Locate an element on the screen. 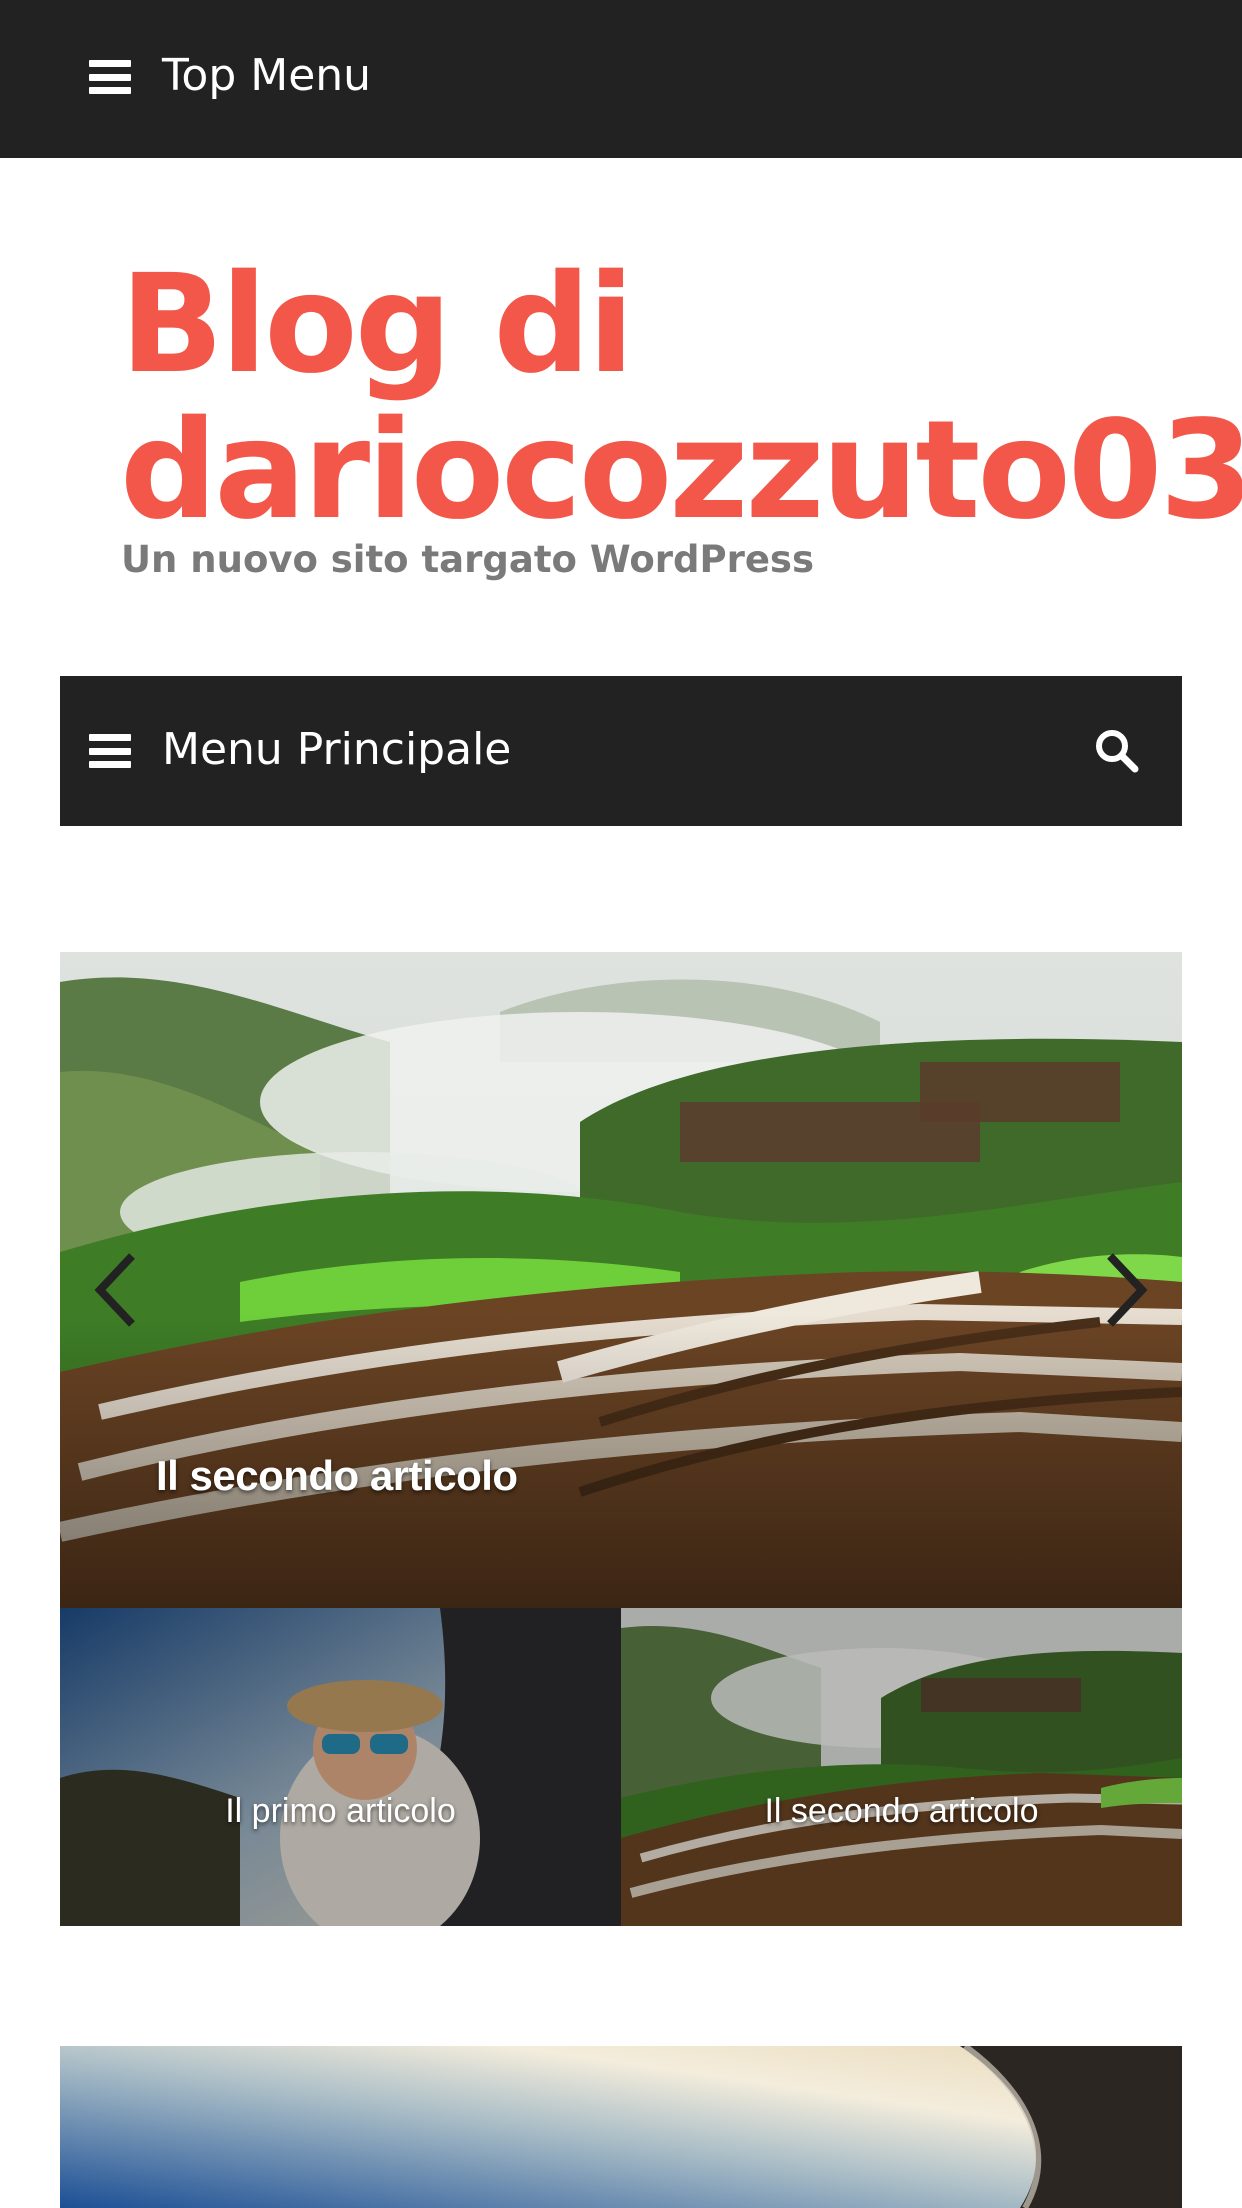  post-featured-image is located at coordinates (621, 2127).